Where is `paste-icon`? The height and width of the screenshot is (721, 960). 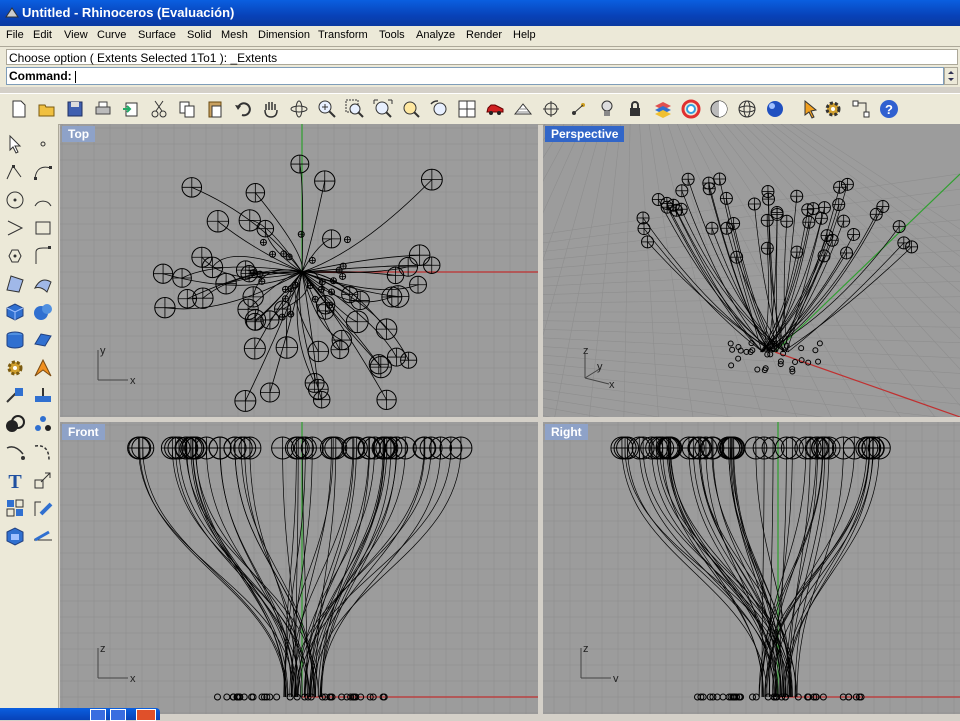 paste-icon is located at coordinates (215, 109).